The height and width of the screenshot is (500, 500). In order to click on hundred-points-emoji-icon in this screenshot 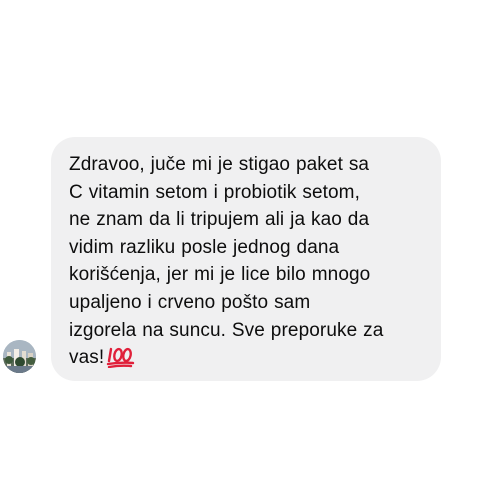, I will do `click(121, 357)`.